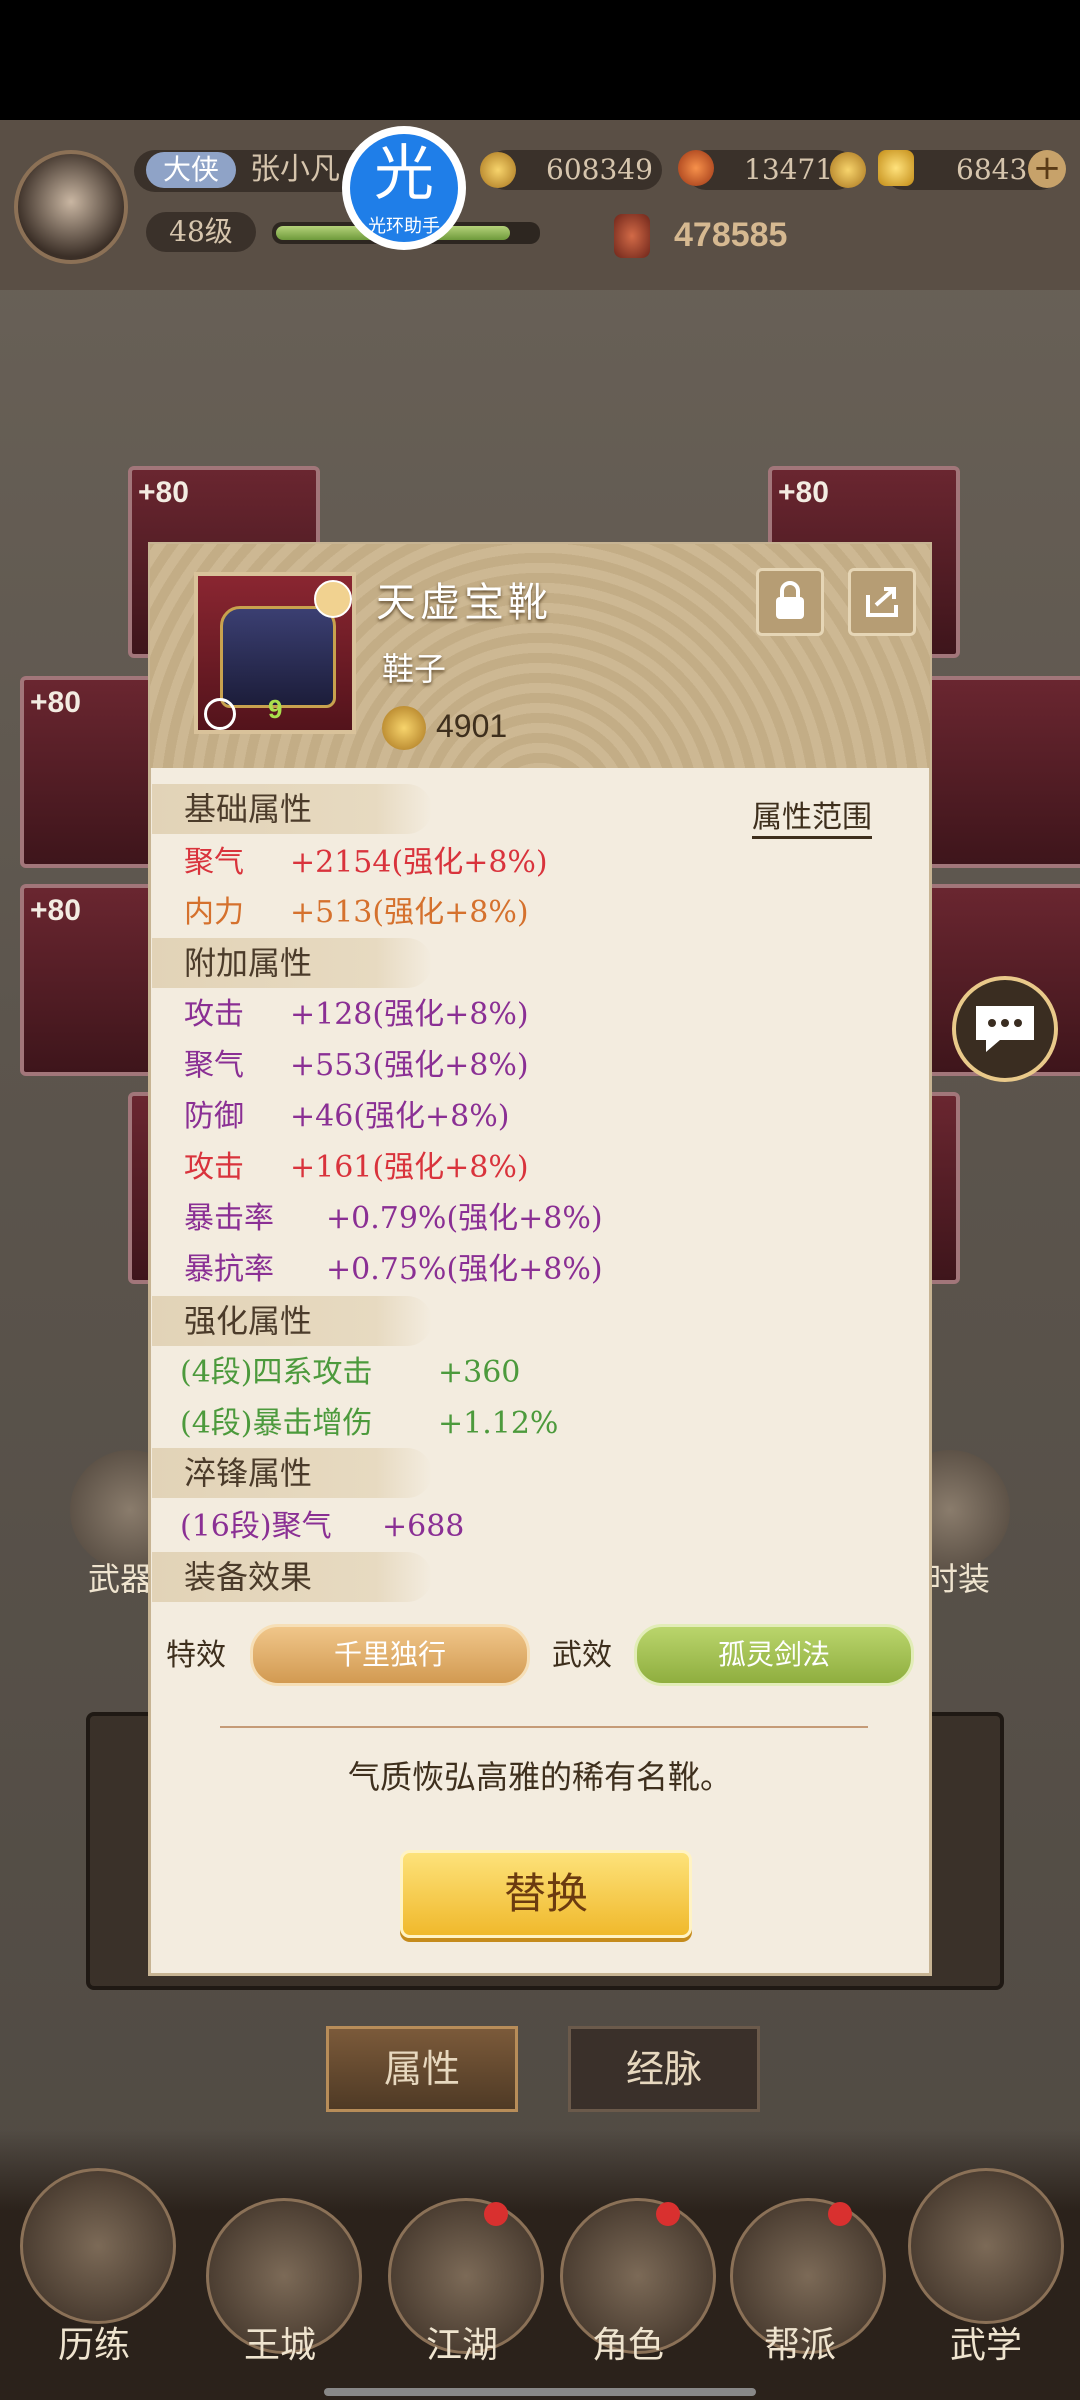 The width and height of the screenshot is (1080, 2400). What do you see at coordinates (896, 168) in the screenshot?
I see `gold-ingot-icon` at bounding box center [896, 168].